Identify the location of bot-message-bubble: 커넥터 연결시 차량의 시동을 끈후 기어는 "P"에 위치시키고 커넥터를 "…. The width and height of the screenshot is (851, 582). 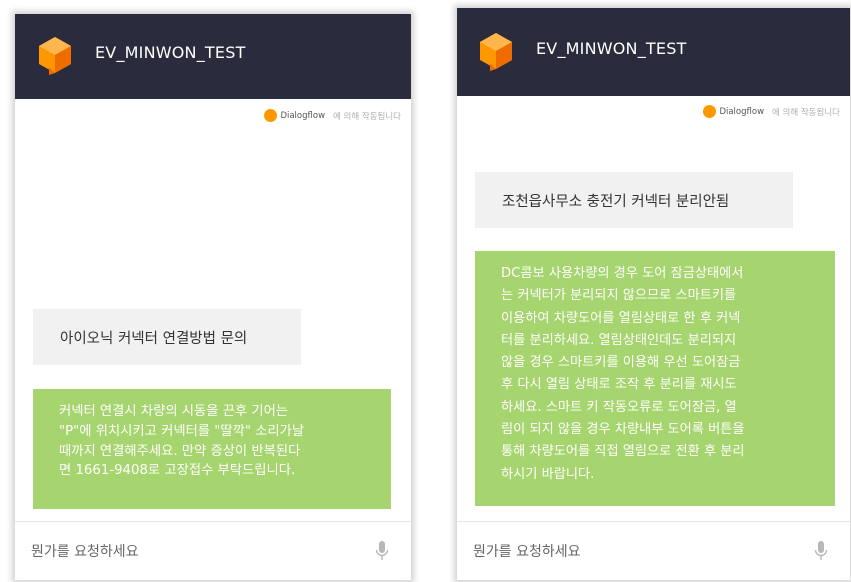
(212, 449).